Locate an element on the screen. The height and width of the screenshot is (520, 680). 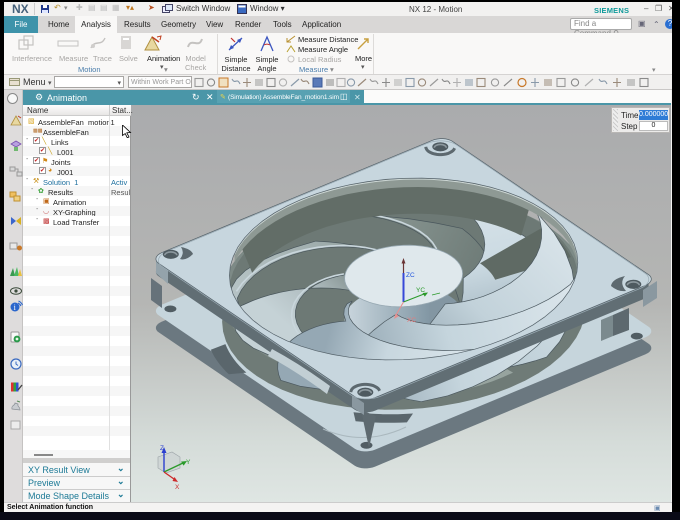
svg-text: Z is located at coordinates (162, 448).